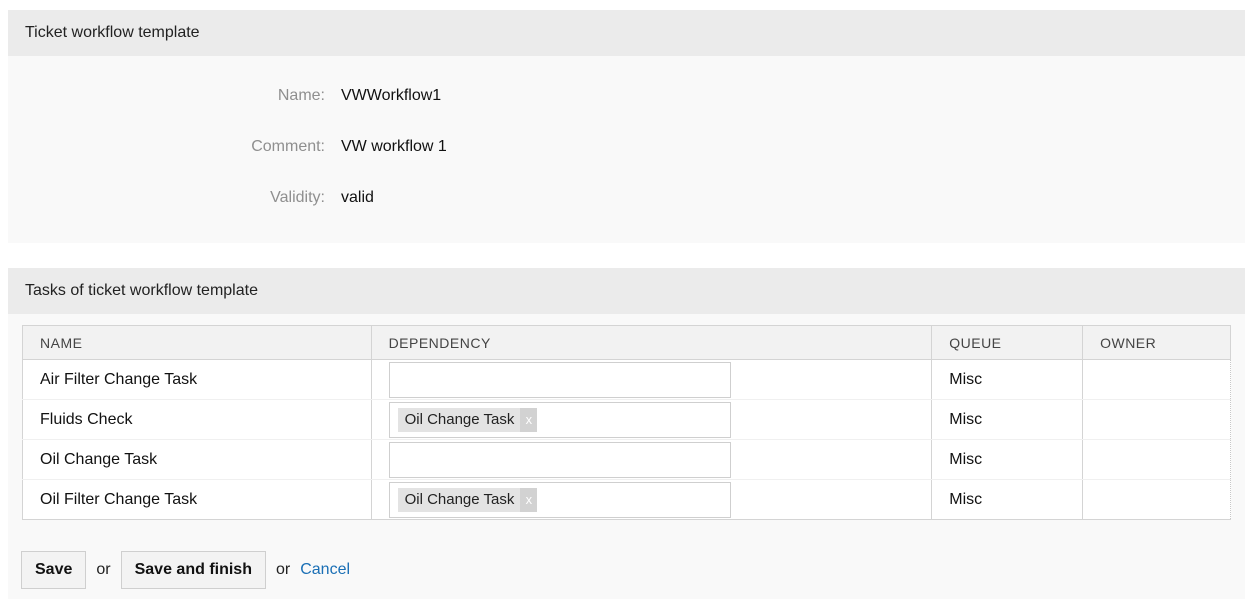 The height and width of the screenshot is (599, 1253). What do you see at coordinates (197, 459) in the screenshot?
I see `task-name: Oil Change Task` at bounding box center [197, 459].